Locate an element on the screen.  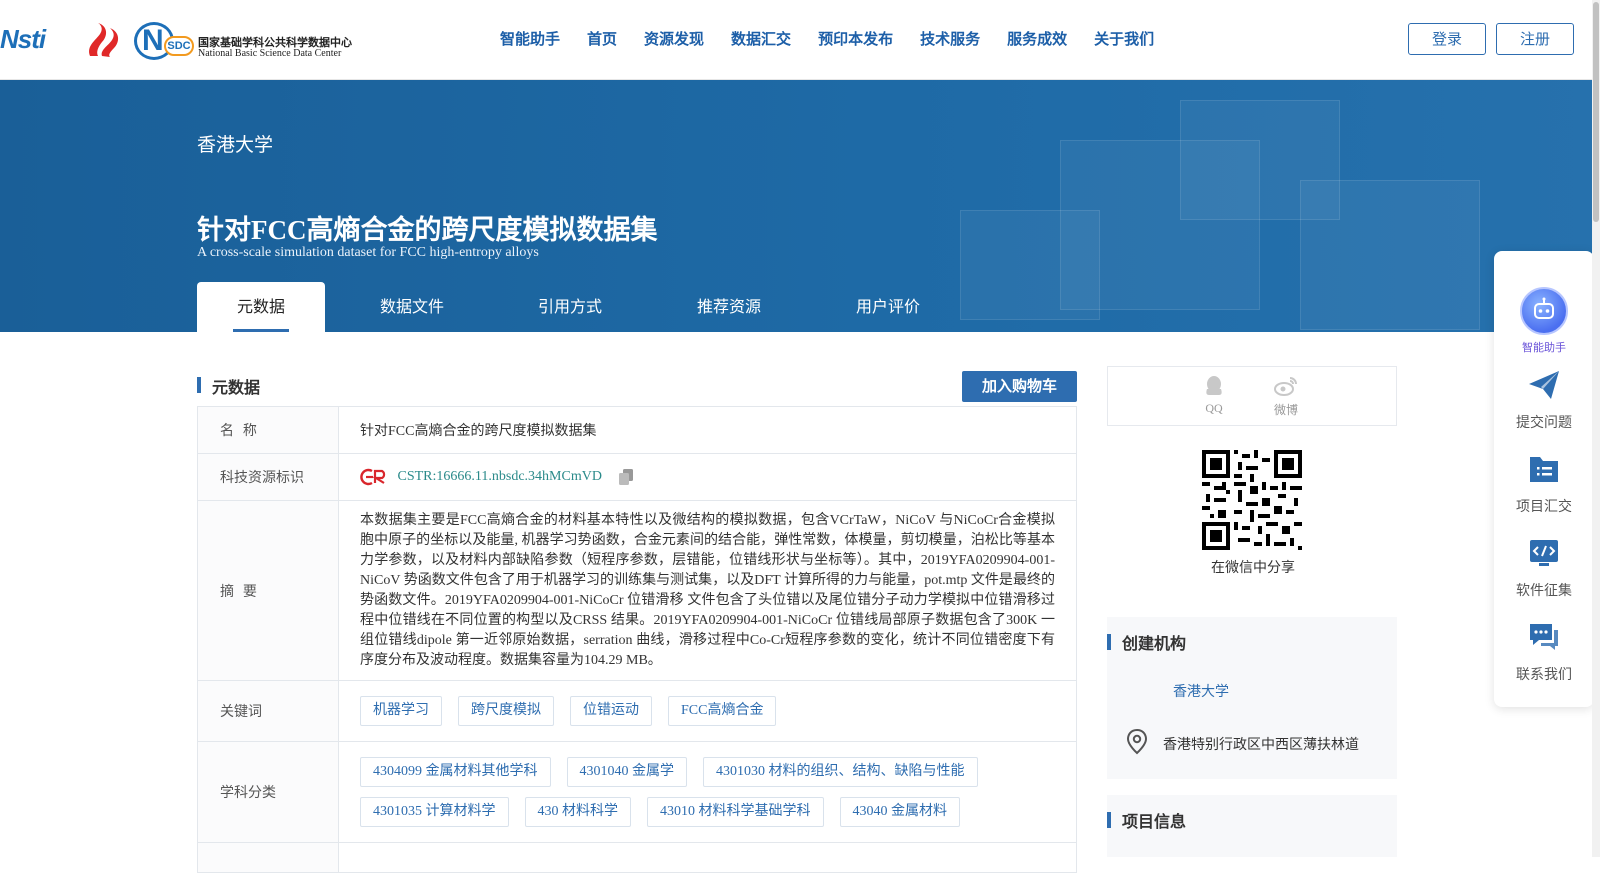
tab-recommended: 推荐资源 is located at coordinates (729, 307).